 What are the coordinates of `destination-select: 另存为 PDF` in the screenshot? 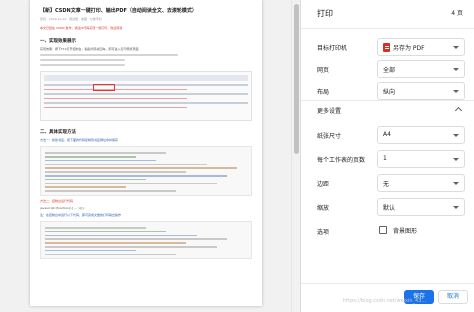 It's located at (421, 47).